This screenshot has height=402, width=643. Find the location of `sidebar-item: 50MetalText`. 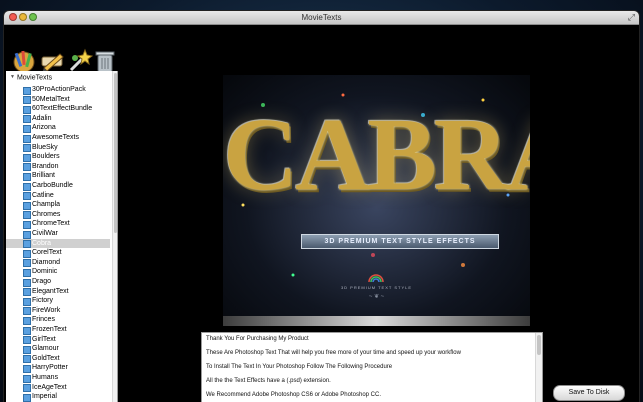

sidebar-item: 50MetalText is located at coordinates (58, 100).